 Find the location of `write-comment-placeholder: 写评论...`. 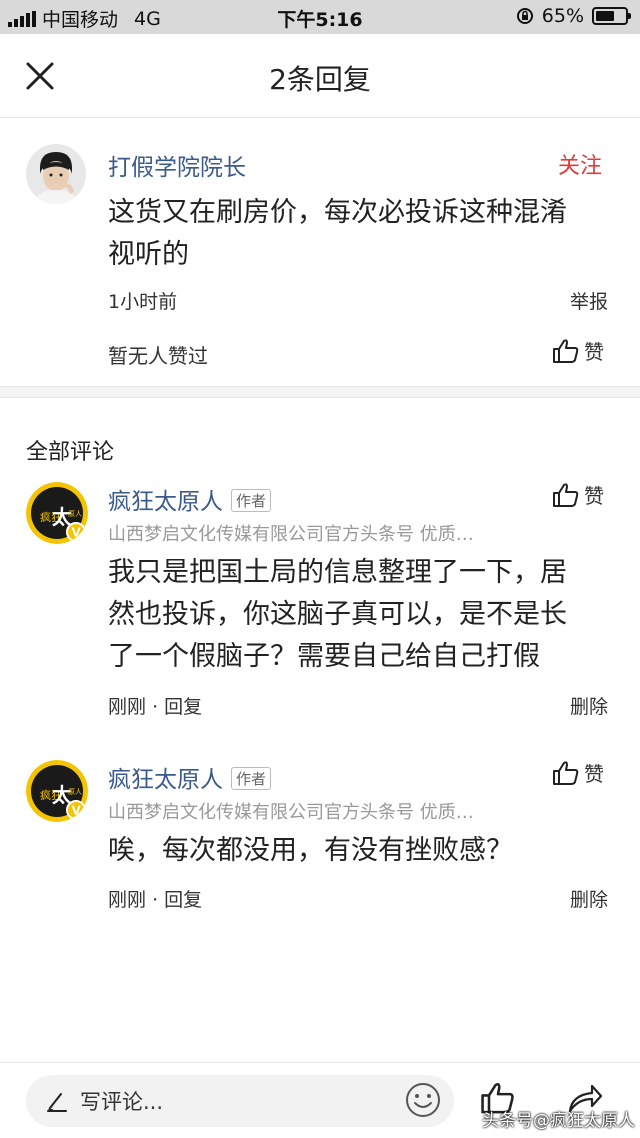

write-comment-placeholder: 写评论... is located at coordinates (122, 1102).